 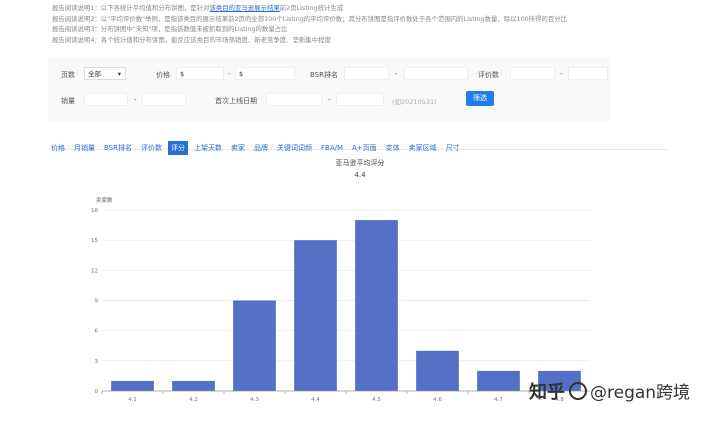 What do you see at coordinates (437, 370) in the screenshot?
I see `bar-4.6` at bounding box center [437, 370].